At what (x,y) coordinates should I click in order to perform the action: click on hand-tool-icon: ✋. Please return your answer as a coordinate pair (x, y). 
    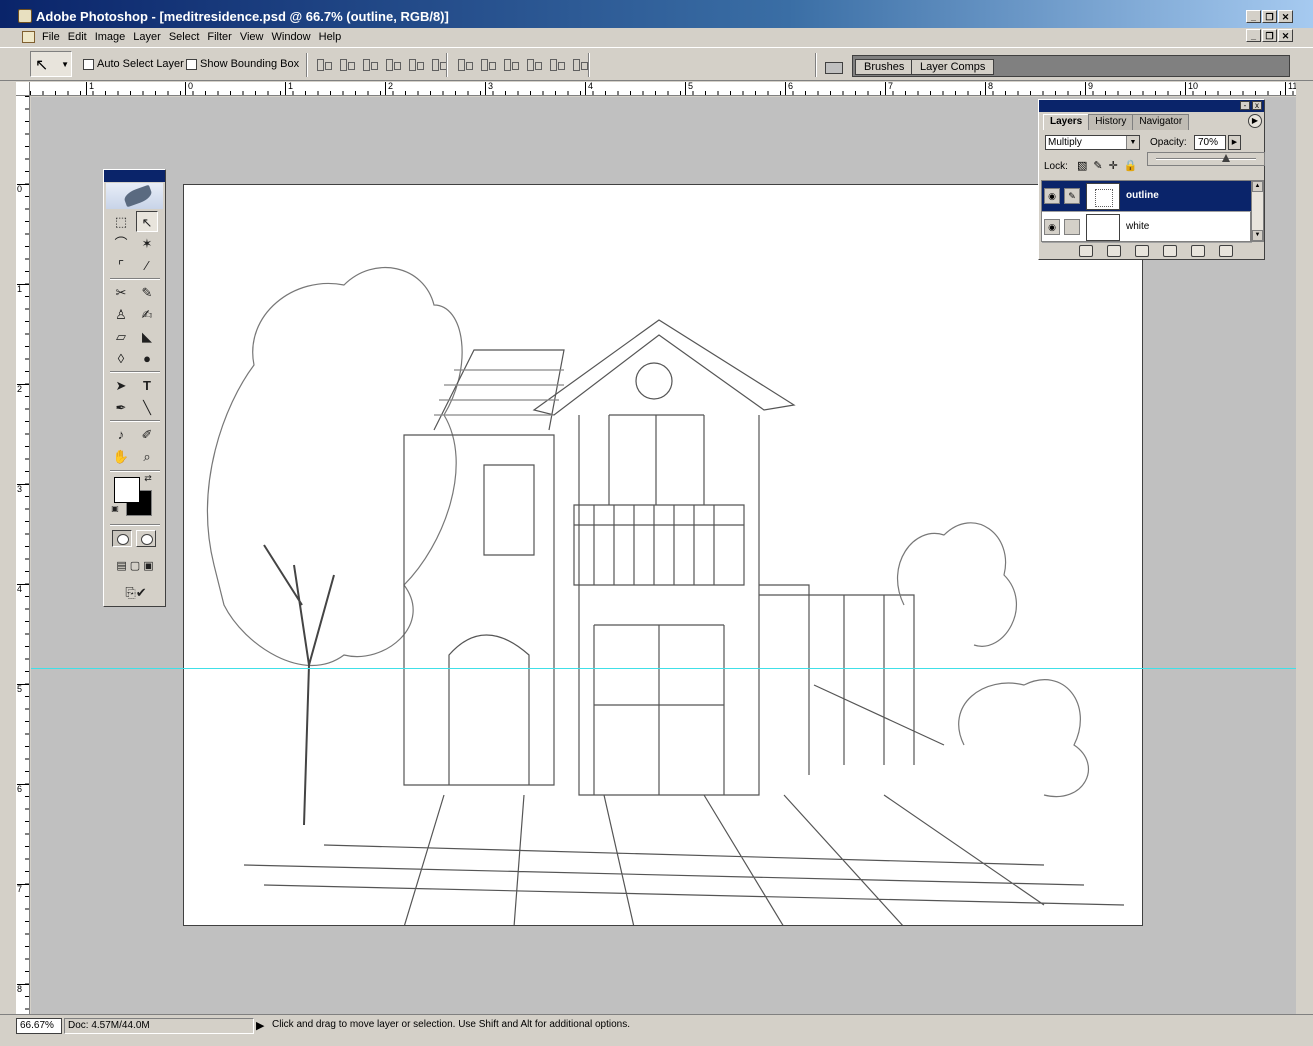
    Looking at the image, I should click on (121, 456).